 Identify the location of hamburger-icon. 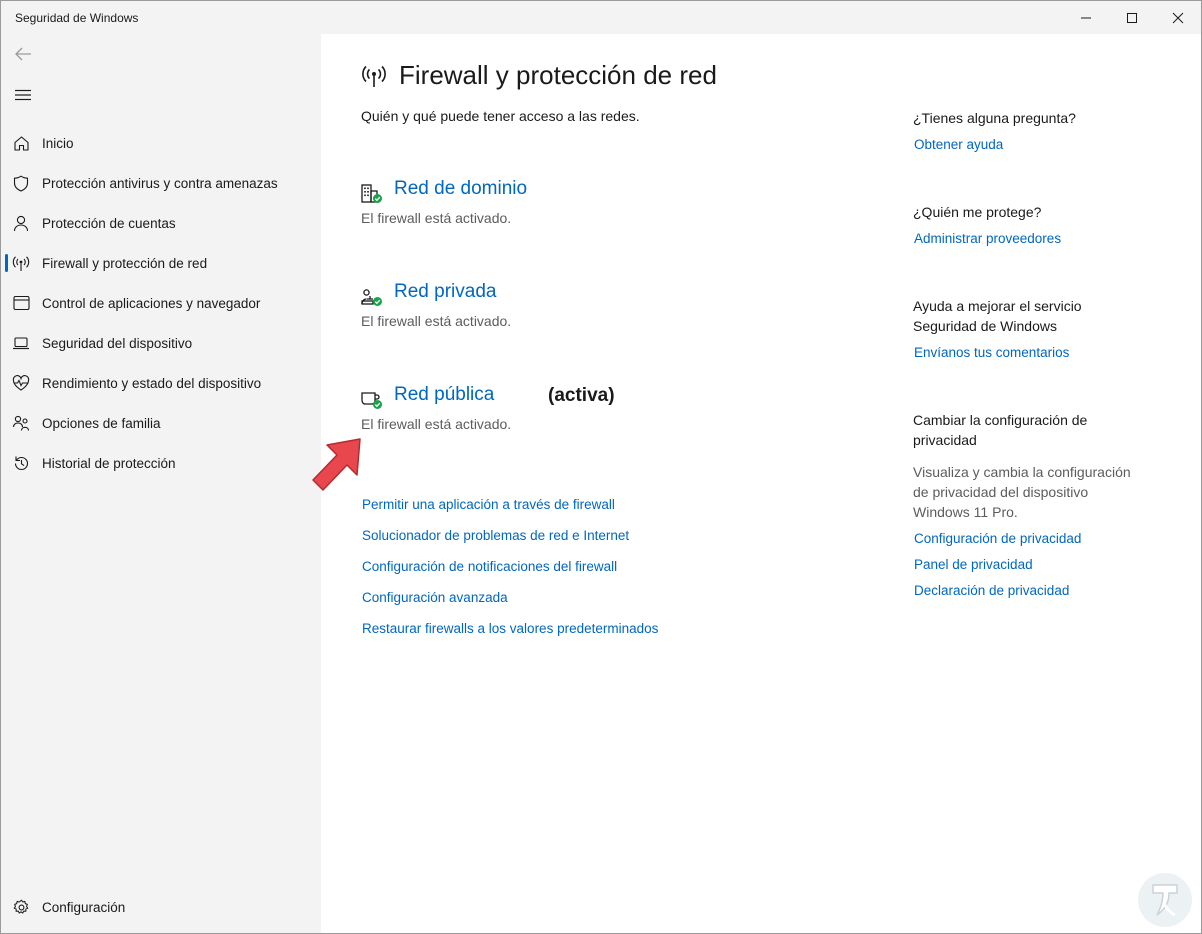
(23, 95).